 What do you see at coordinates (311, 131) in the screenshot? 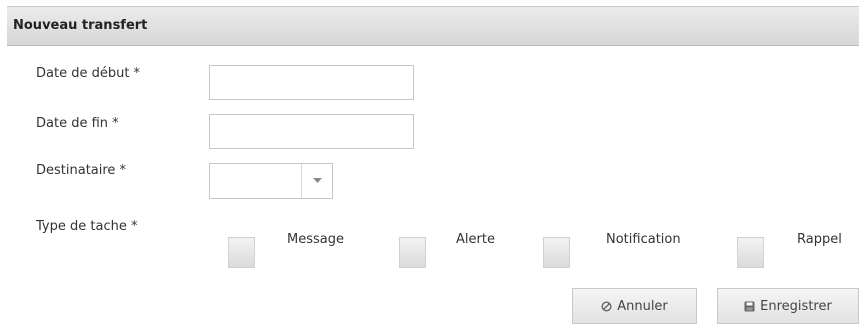
I see `end-date-input` at bounding box center [311, 131].